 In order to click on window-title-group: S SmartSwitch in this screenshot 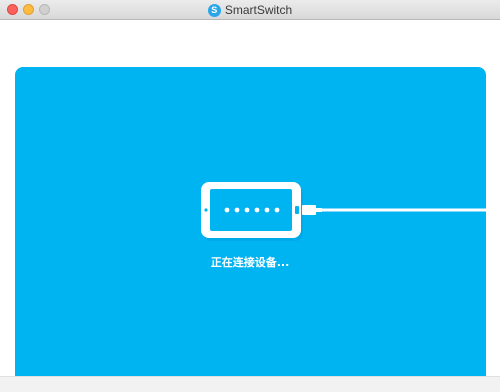, I will do `click(250, 10)`.